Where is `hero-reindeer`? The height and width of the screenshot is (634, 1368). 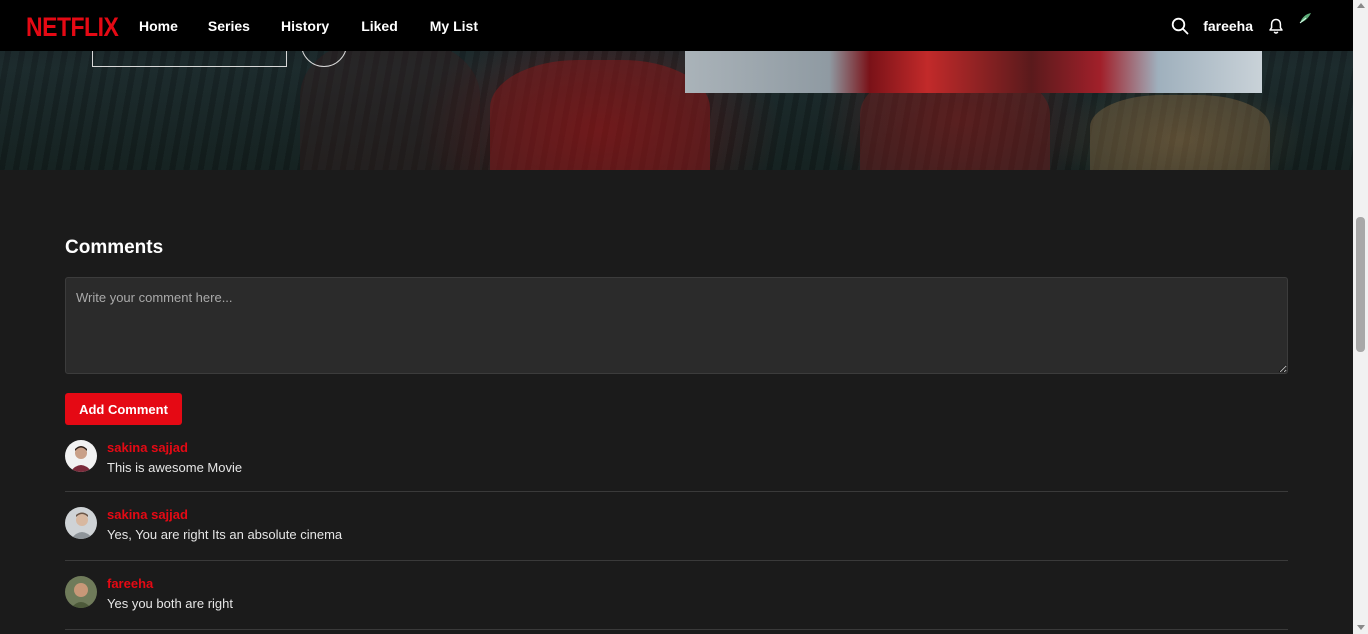 hero-reindeer is located at coordinates (1180, 132).